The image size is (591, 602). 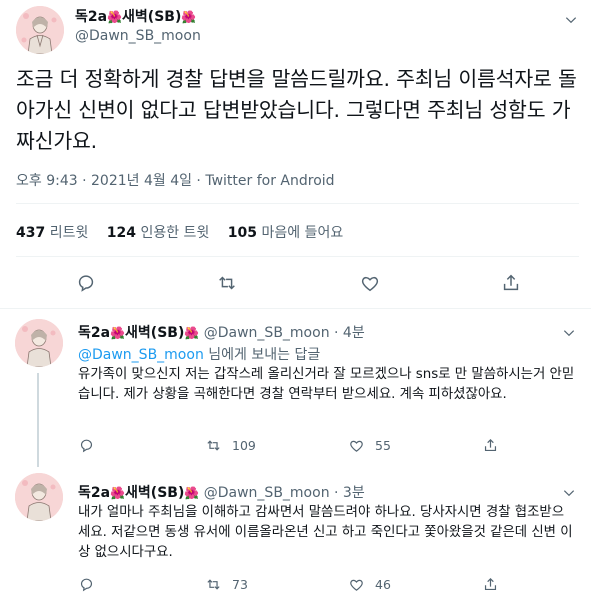 What do you see at coordinates (244, 445) in the screenshot?
I see `retweet-count: 109` at bounding box center [244, 445].